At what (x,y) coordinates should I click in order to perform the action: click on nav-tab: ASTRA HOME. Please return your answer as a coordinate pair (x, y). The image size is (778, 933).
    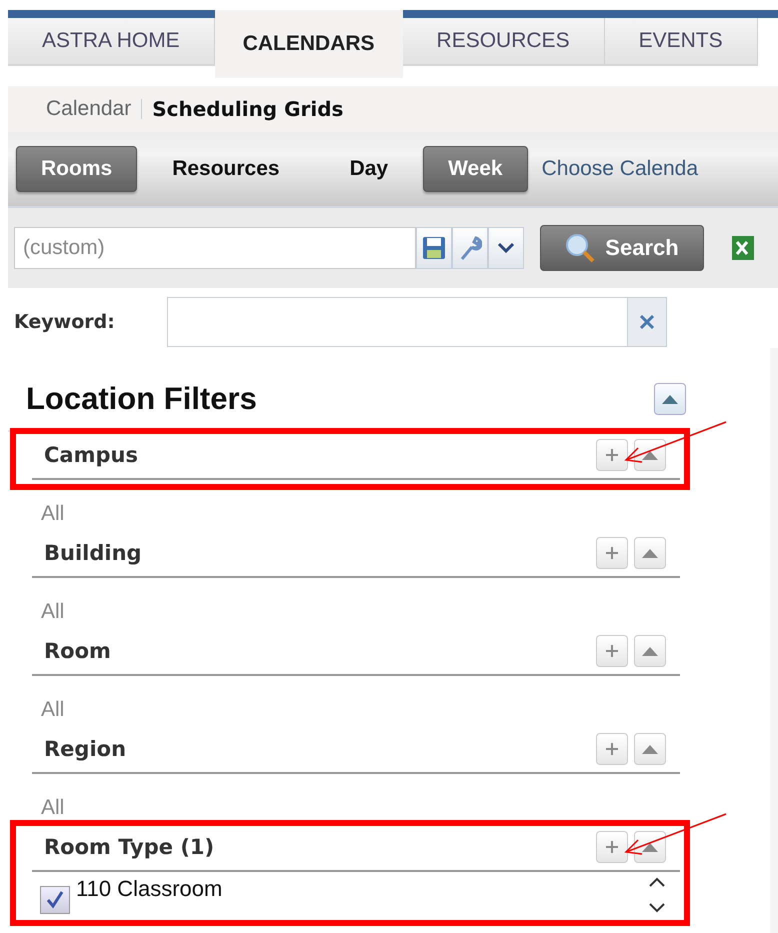
    Looking at the image, I should click on (111, 42).